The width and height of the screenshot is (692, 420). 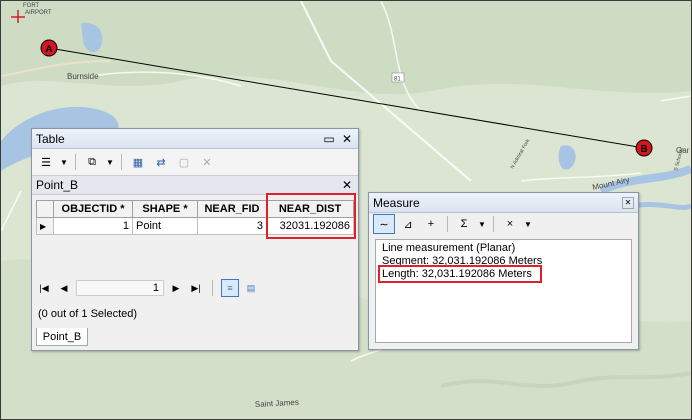 I want to click on record-navigation: |◀ ◀ 1 ▶ ▶| ≡ ▤, so click(x=194, y=288).